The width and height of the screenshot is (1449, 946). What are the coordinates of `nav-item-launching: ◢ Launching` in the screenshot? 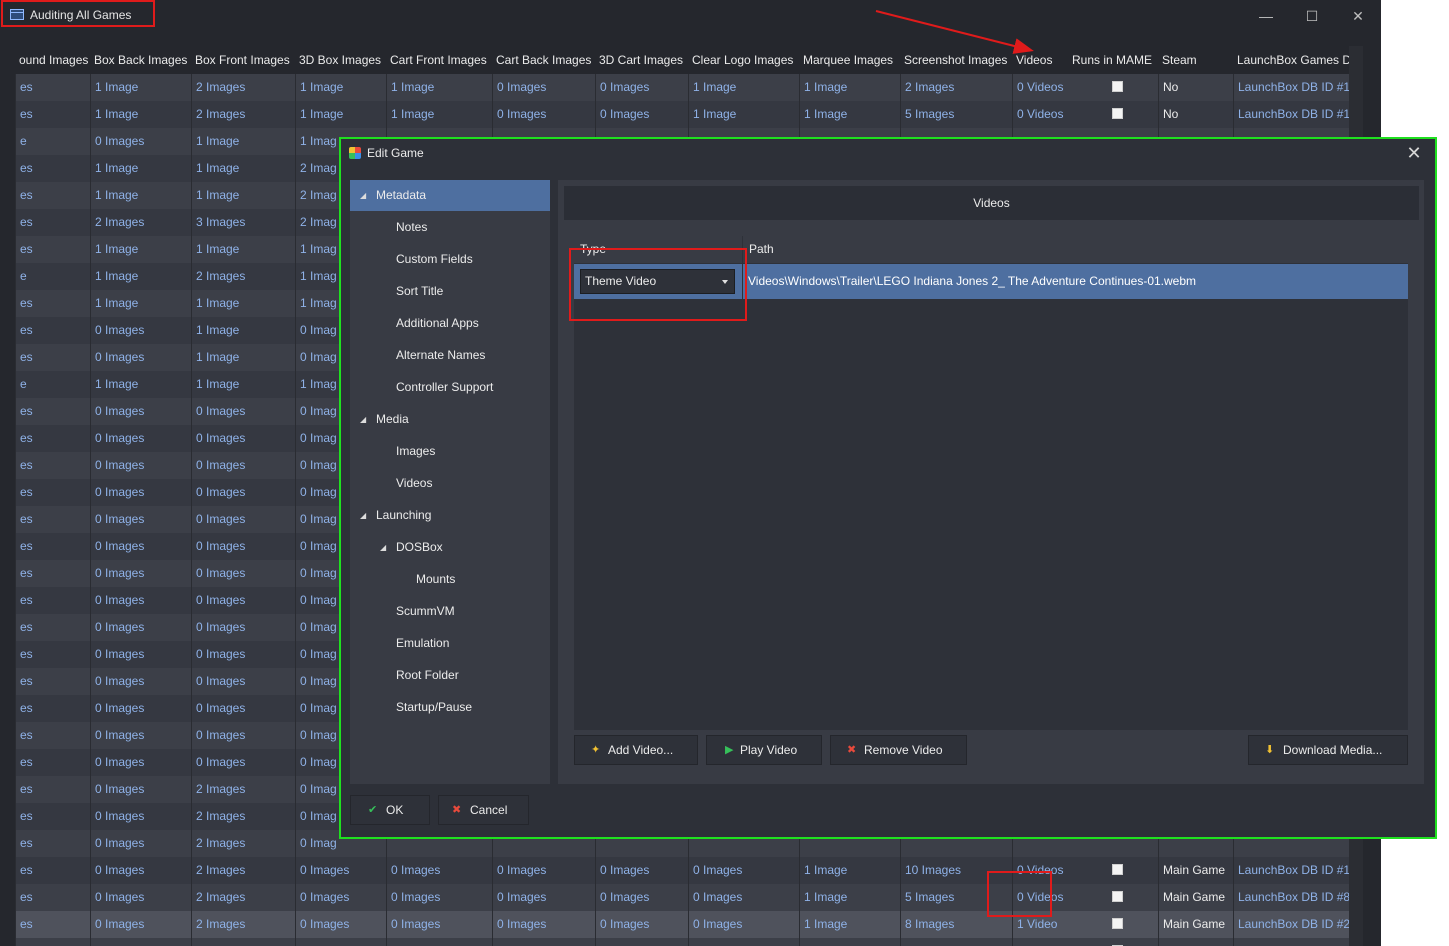 It's located at (450, 515).